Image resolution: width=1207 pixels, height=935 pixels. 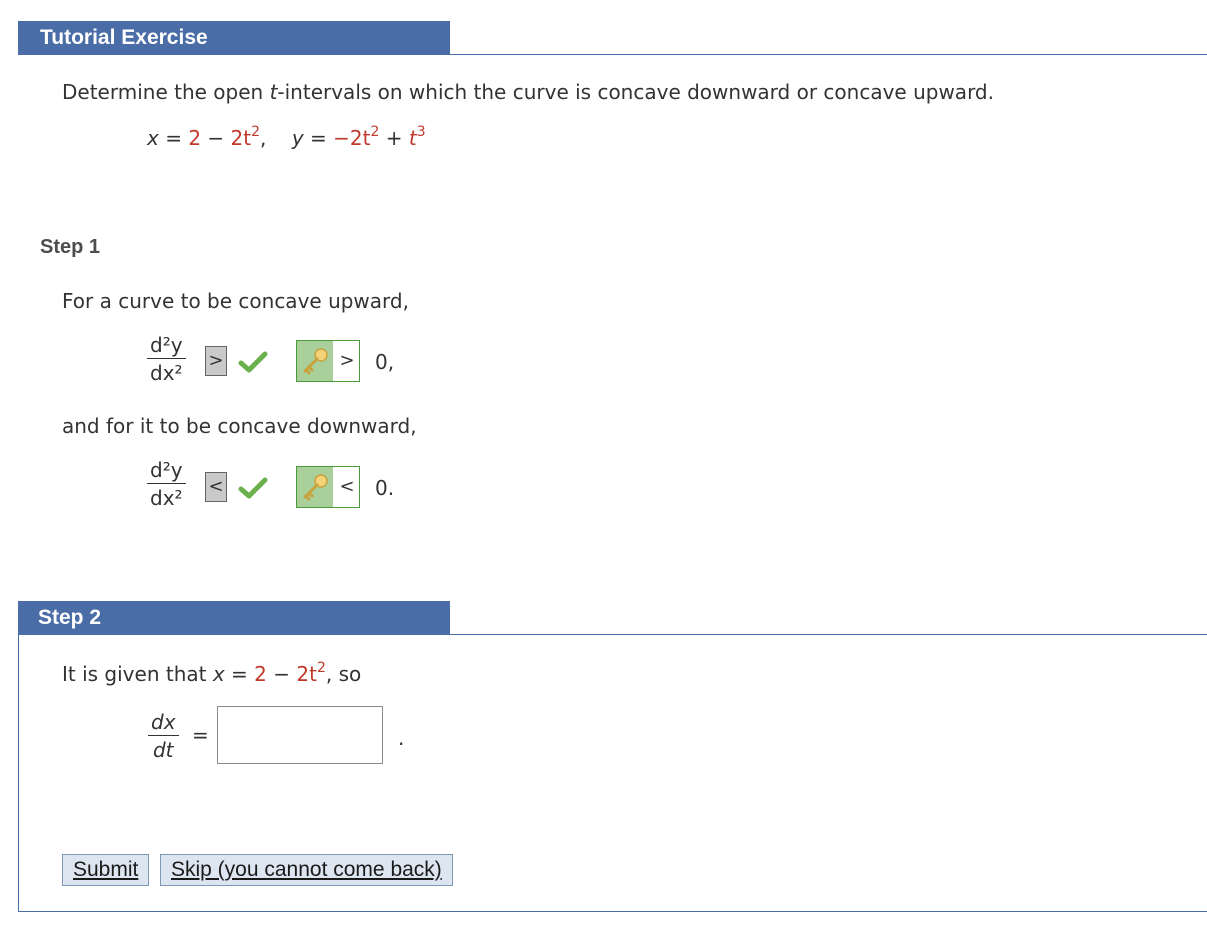 What do you see at coordinates (306, 870) in the screenshot?
I see `skip-button: Skip (you cannot come back)` at bounding box center [306, 870].